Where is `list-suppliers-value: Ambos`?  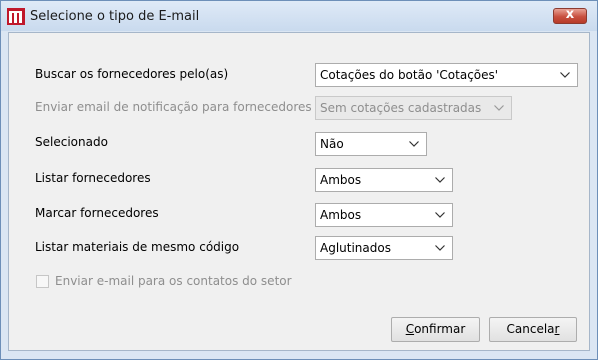
list-suppliers-value: Ambos is located at coordinates (341, 180).